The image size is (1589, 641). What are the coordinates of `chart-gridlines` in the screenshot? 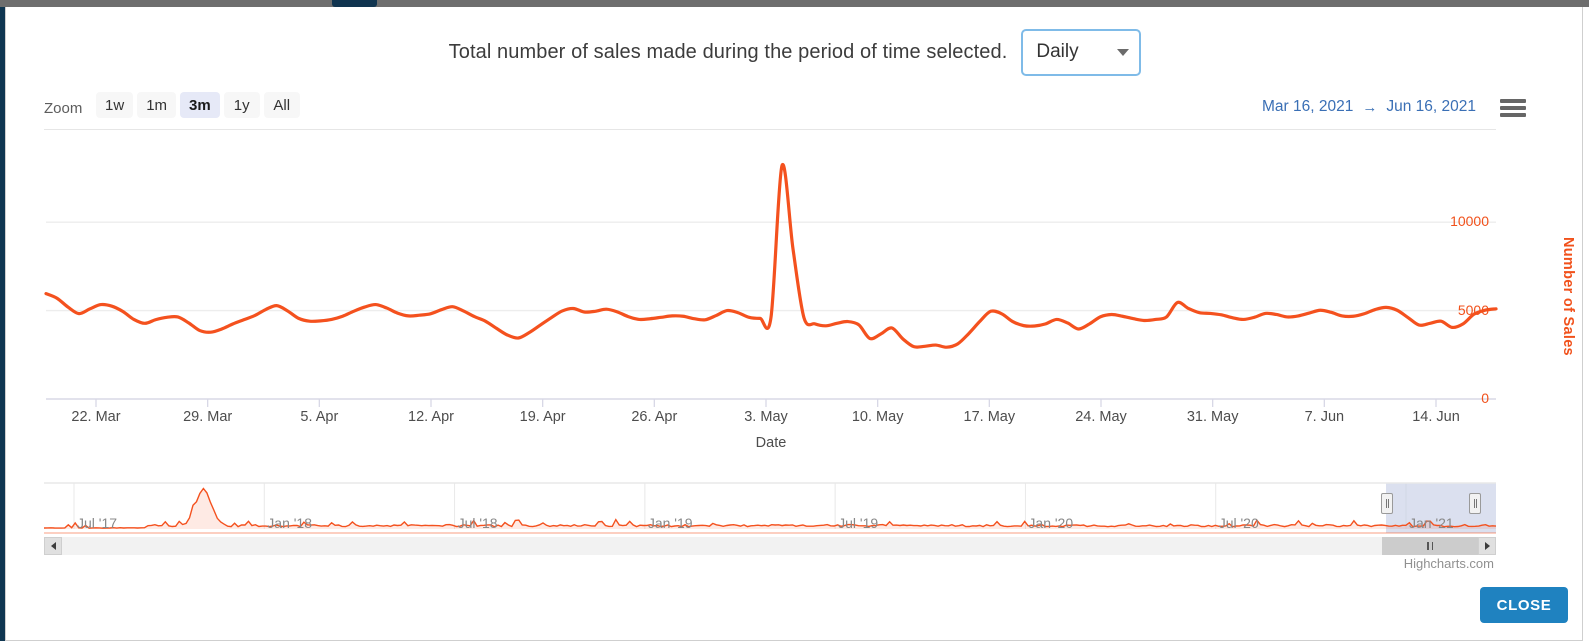 It's located at (771, 266).